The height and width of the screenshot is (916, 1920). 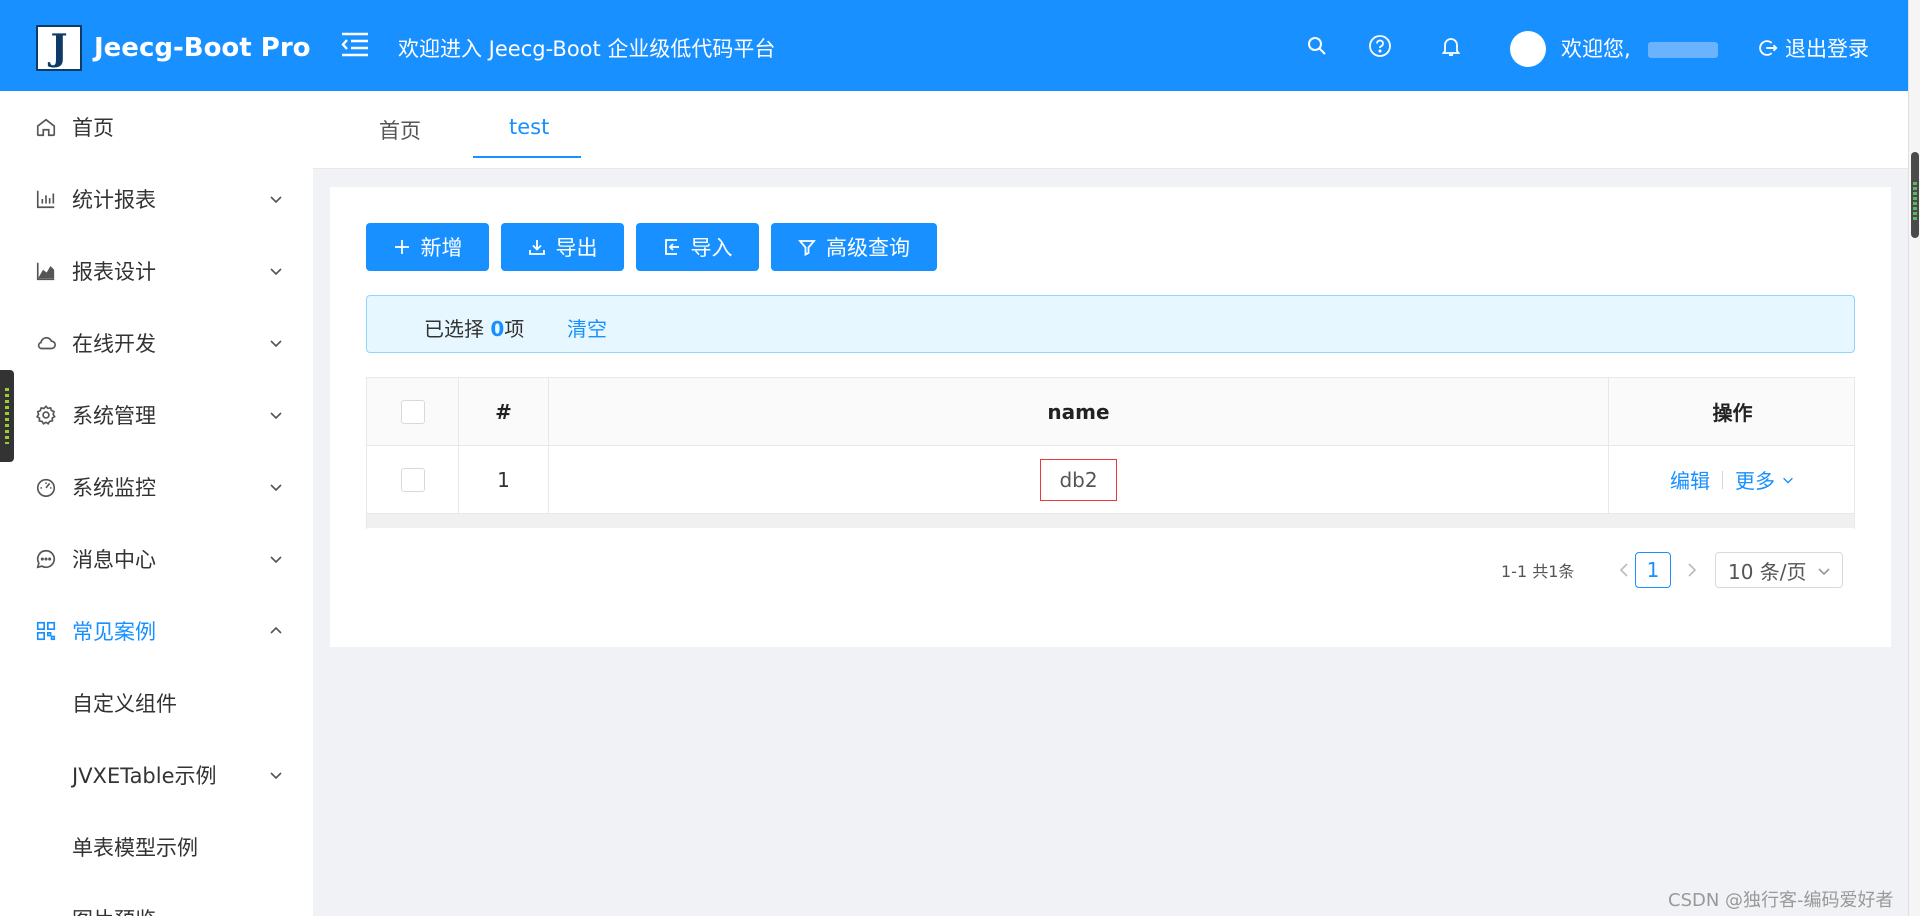 I want to click on cloud-icon, so click(x=46, y=343).